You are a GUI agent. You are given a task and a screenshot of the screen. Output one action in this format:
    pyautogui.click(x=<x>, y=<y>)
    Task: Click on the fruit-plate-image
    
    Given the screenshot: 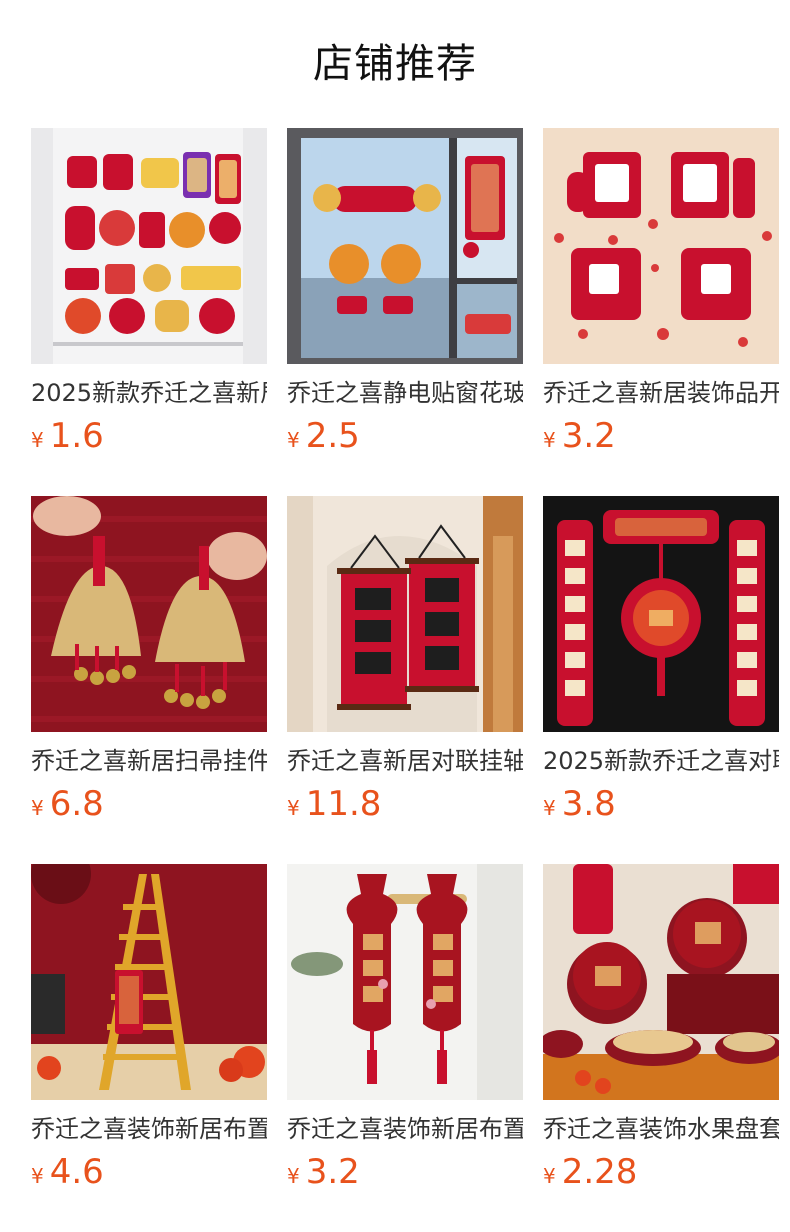 What is the action you would take?
    pyautogui.click(x=661, y=982)
    